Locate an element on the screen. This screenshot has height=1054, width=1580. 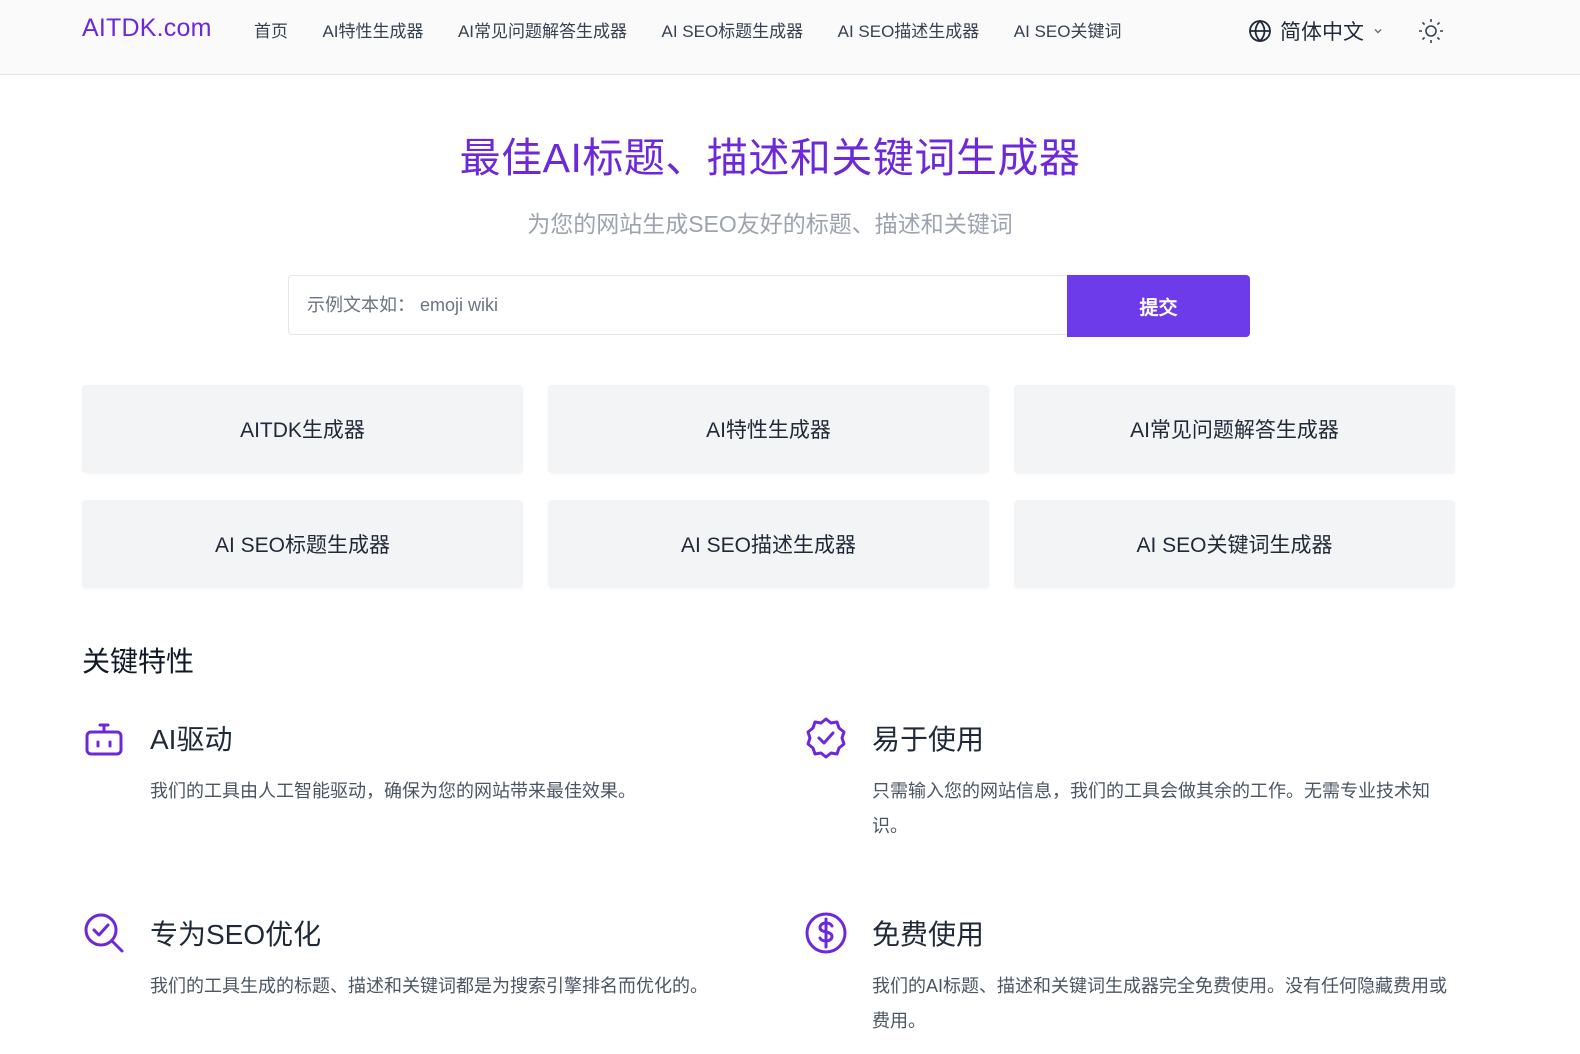
chevron-down-icon is located at coordinates (1378, 31).